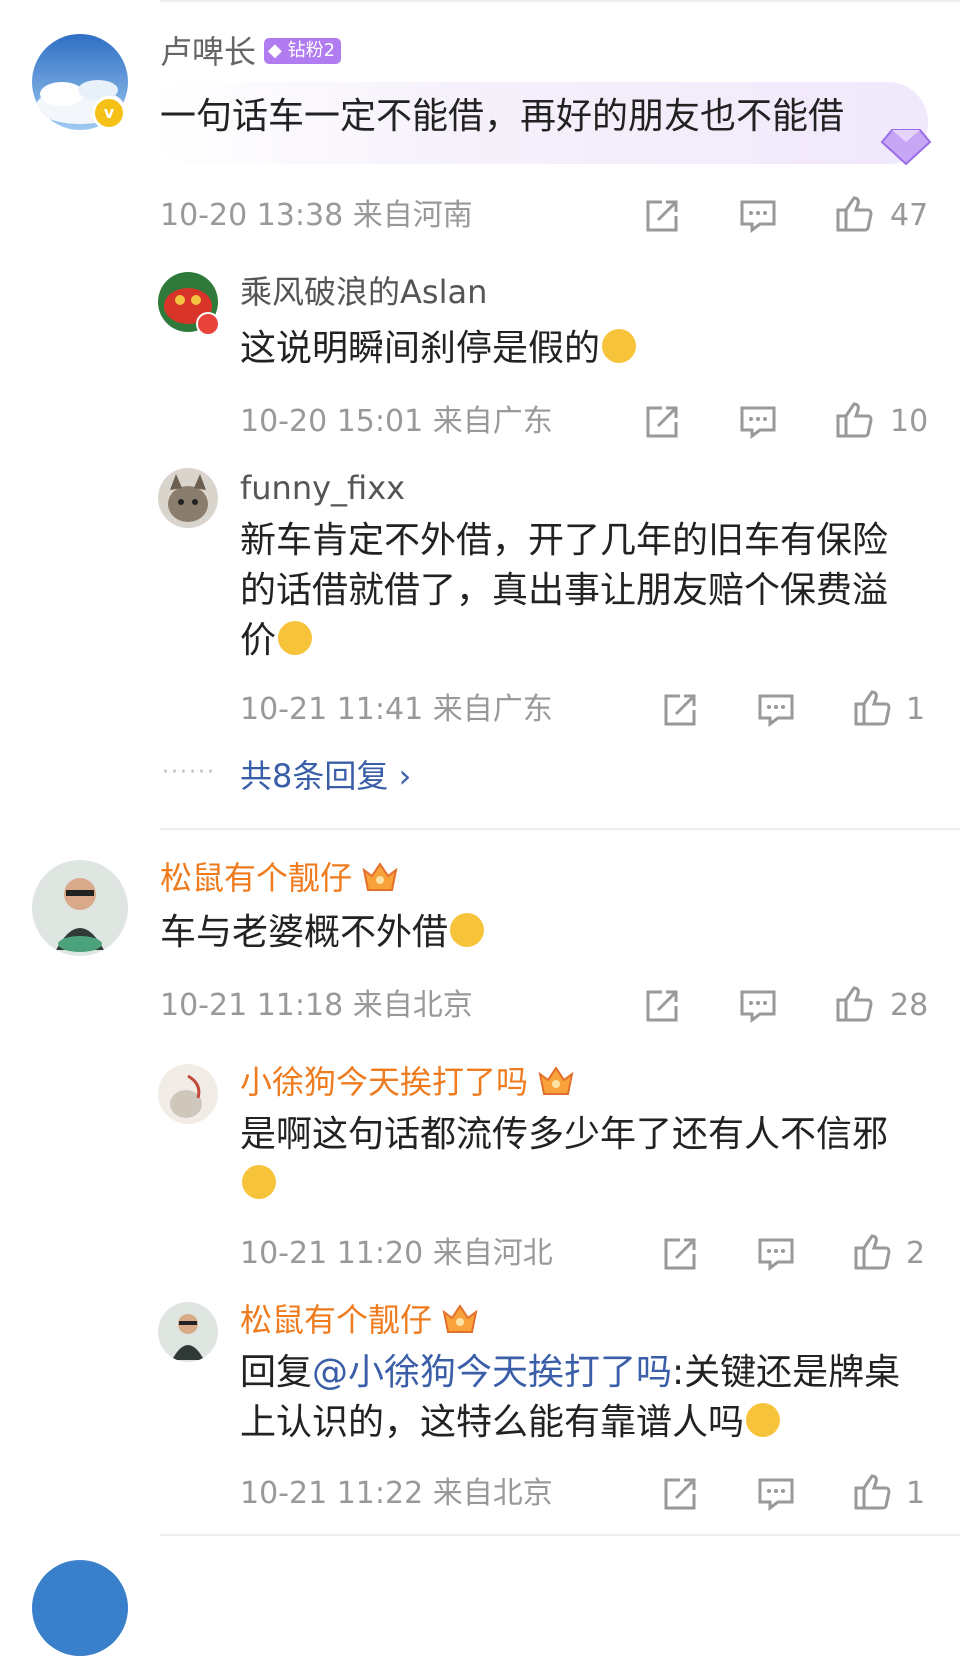 This screenshot has height=1656, width=960. I want to click on reply-text: 回复@小徐狗今天挨打了吗:关键还是牌桌上认识的，这特么能有靠谱人吗, so click(570, 1397).